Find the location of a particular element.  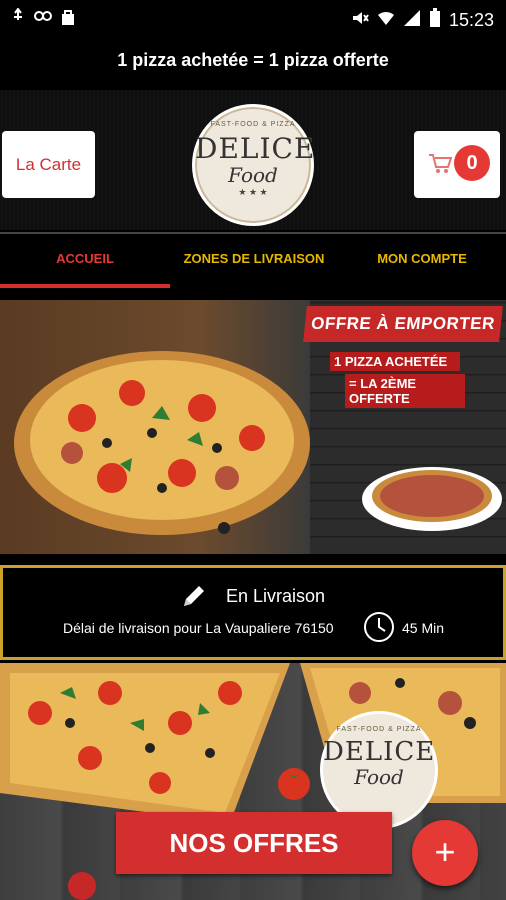

logo-stars: ★ ★ ★ is located at coordinates (253, 192).